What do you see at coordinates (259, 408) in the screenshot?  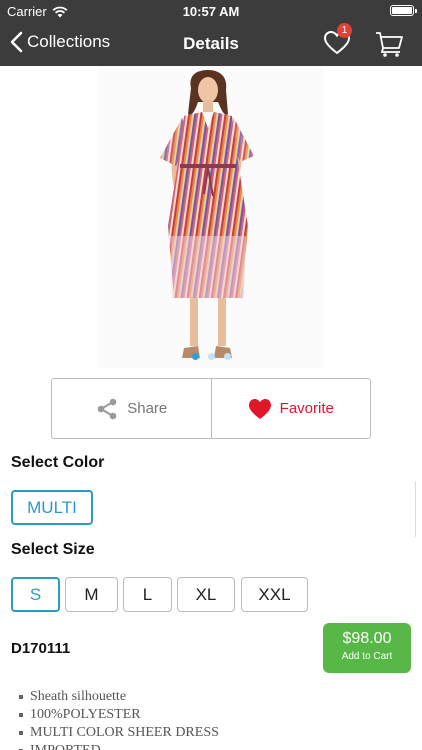 I see `heart-filled-icon` at bounding box center [259, 408].